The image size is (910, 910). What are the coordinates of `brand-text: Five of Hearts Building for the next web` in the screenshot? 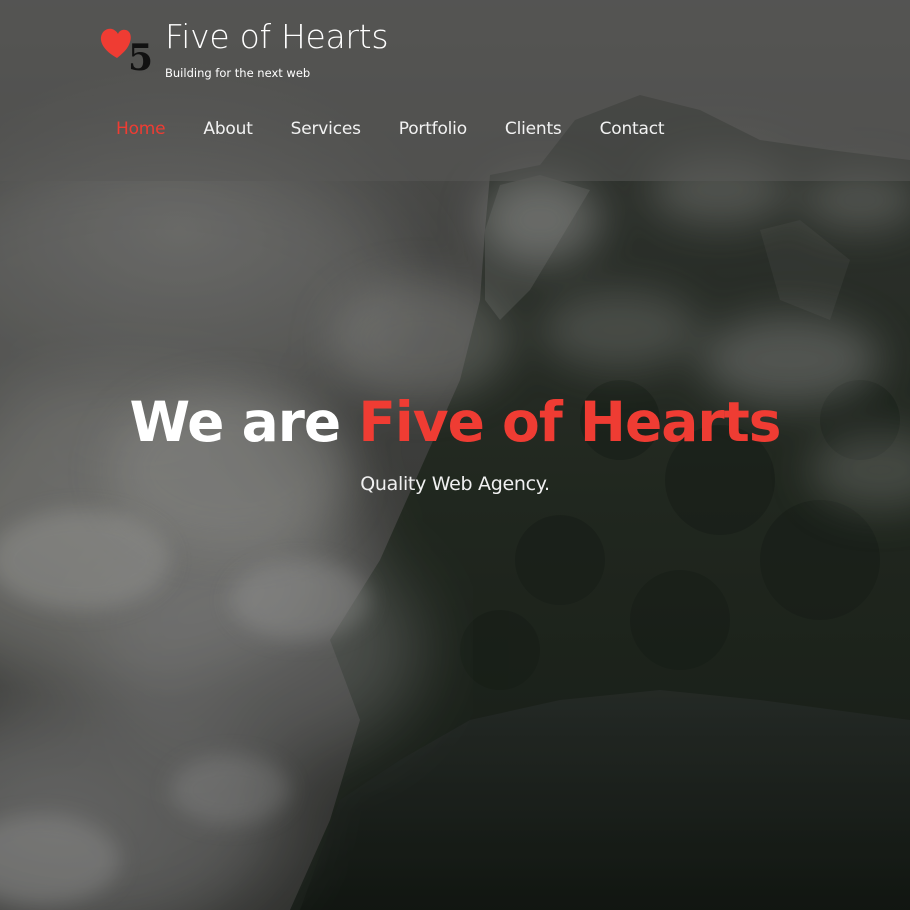 It's located at (277, 48).